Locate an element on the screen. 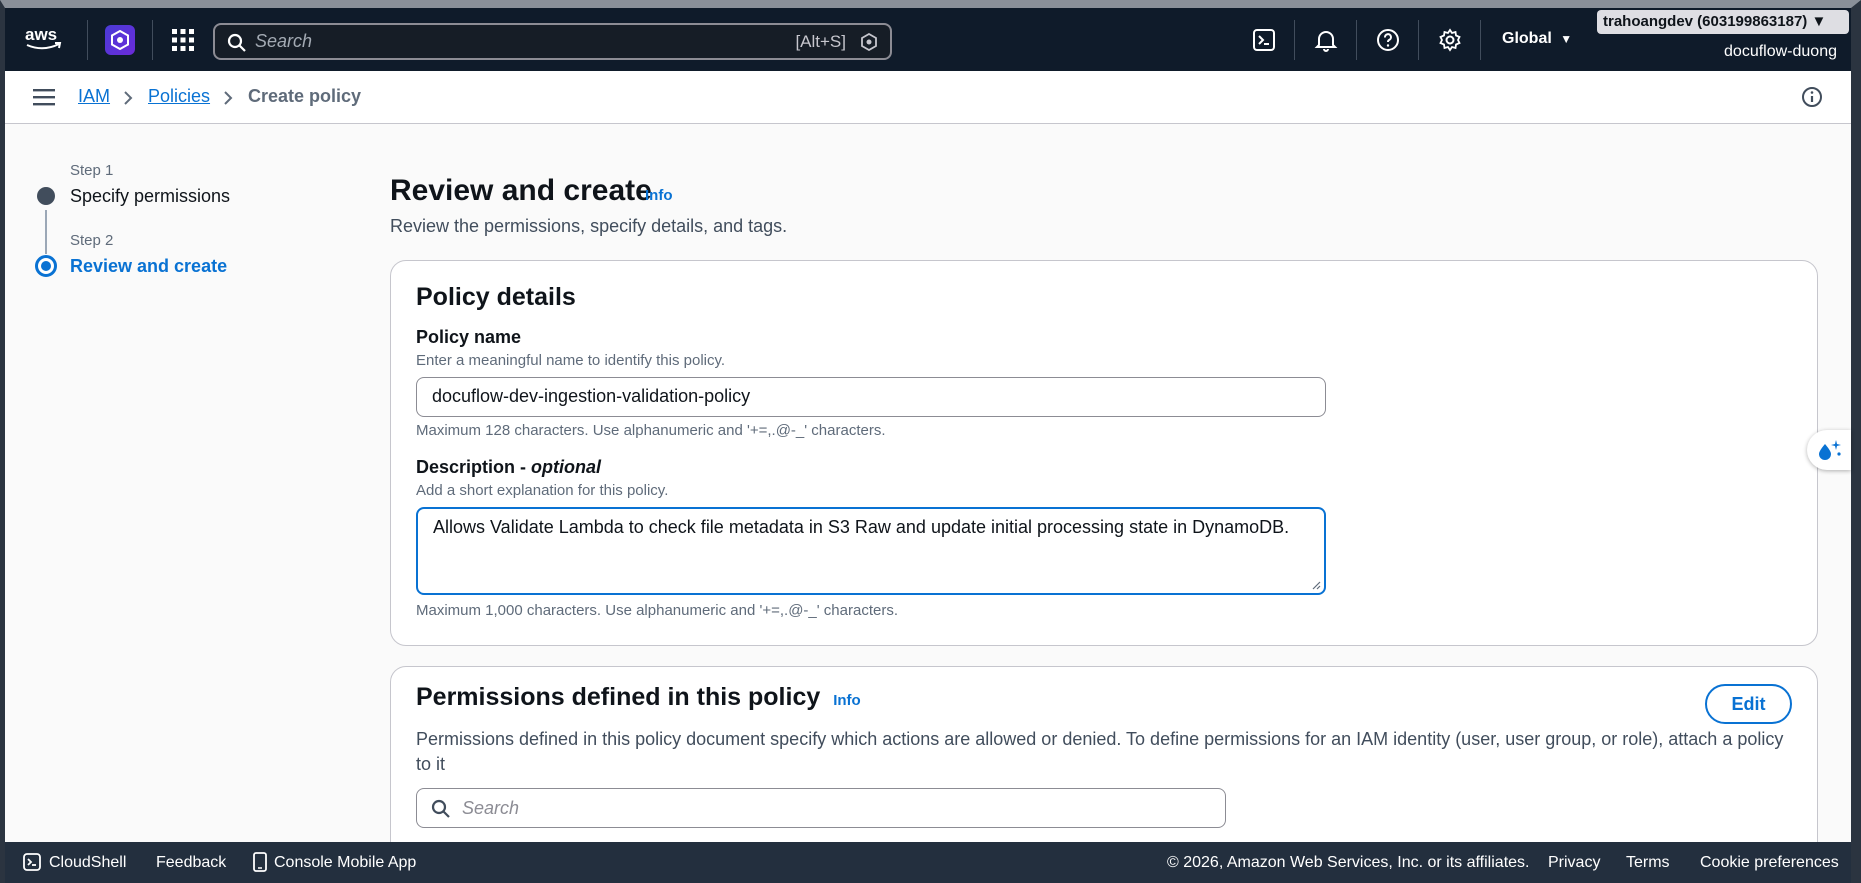 This screenshot has width=1861, height=883. permissions-title-text: Permissions defined in this policy is located at coordinates (618, 697).